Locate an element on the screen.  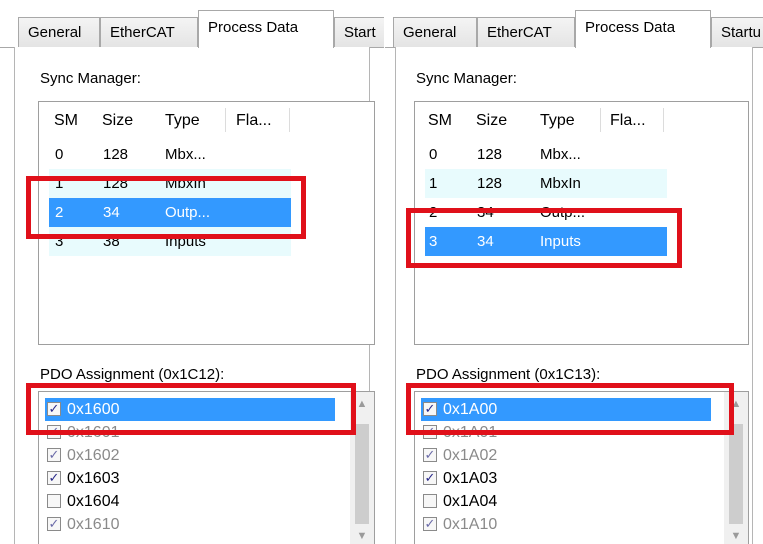
pdo-item: ✓ 0x1602 is located at coordinates (209, 455).